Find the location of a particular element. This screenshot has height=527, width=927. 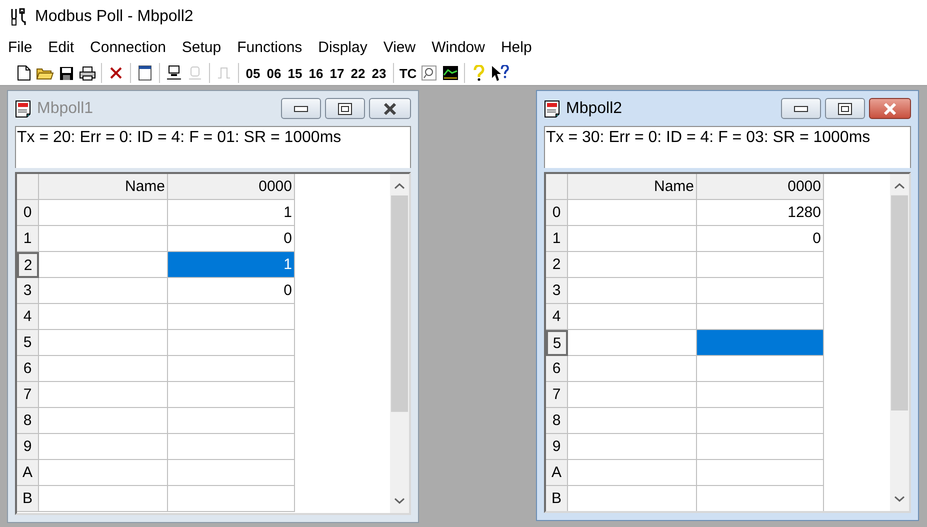

printer-icon is located at coordinates (87, 73).